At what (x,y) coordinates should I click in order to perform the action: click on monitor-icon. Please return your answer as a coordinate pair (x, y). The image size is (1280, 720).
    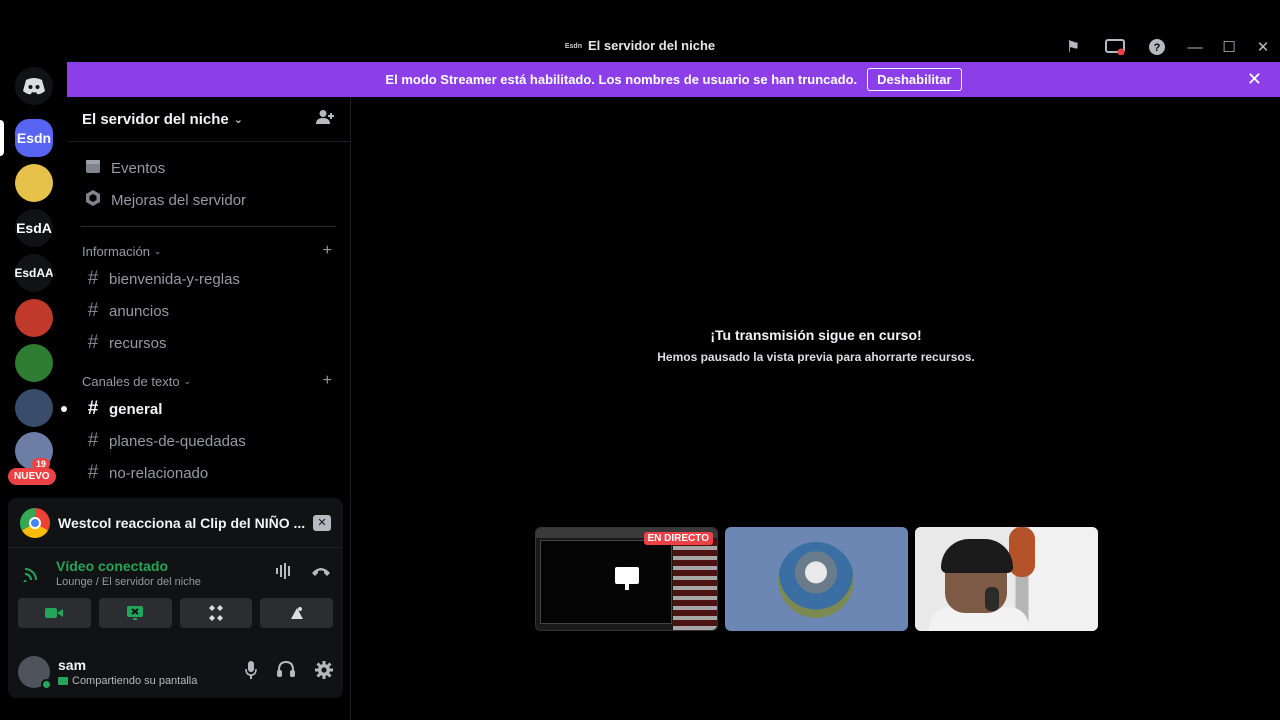
    Looking at the image, I should click on (627, 578).